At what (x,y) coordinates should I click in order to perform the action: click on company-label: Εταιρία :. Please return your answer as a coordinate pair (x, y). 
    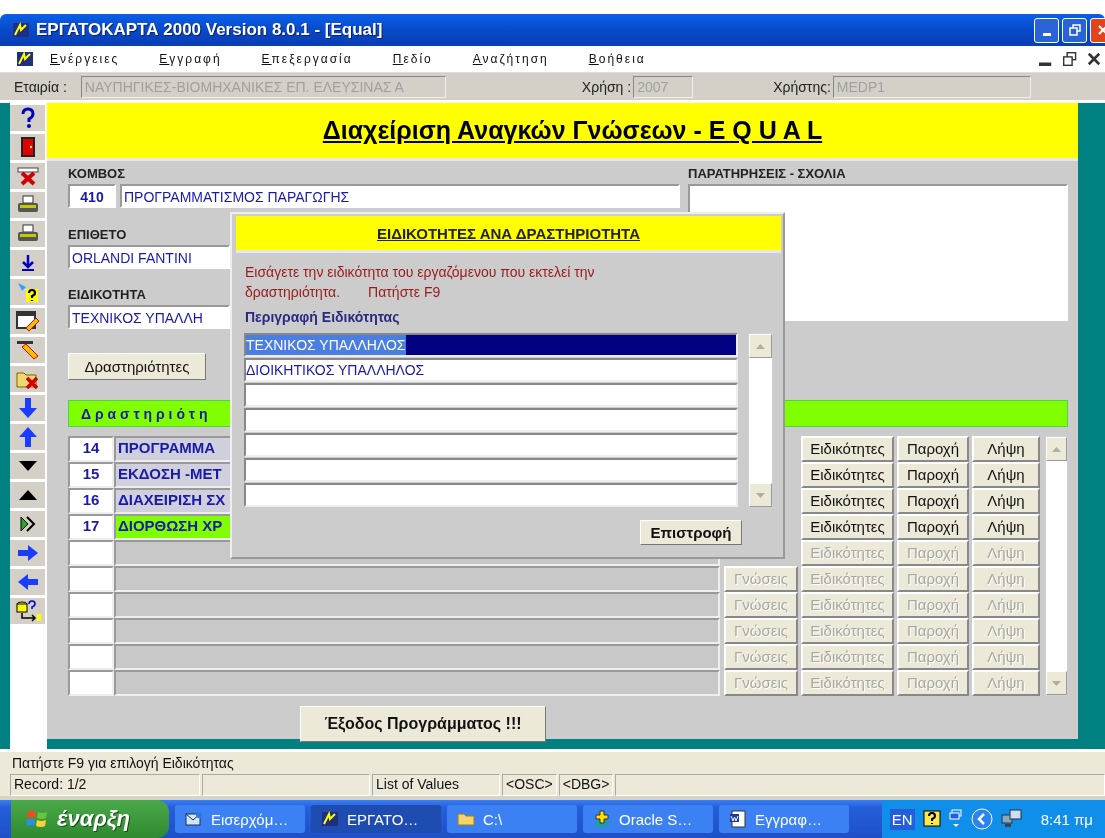
    Looking at the image, I should click on (40, 86).